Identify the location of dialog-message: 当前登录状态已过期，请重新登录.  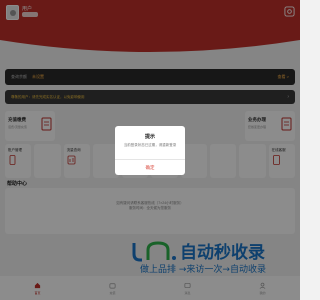
(150, 145).